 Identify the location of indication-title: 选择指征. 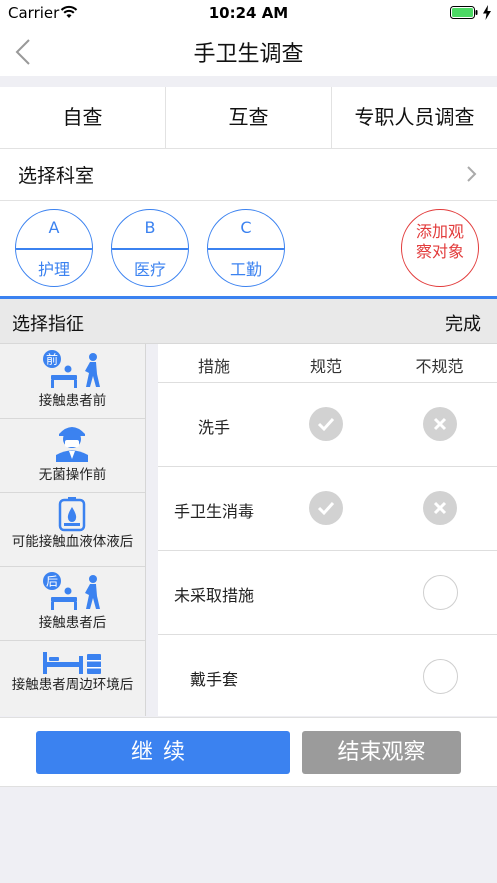
(48, 324).